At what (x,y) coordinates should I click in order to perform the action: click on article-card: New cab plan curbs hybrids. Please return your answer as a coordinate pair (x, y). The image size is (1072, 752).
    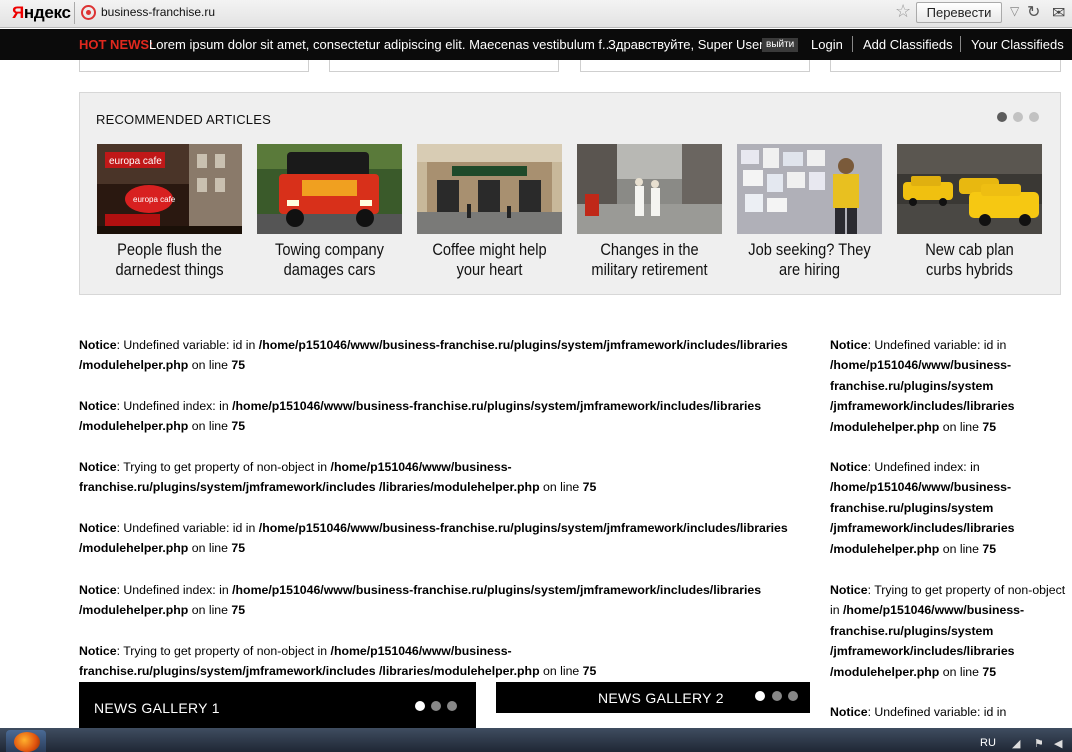
    Looking at the image, I should click on (969, 212).